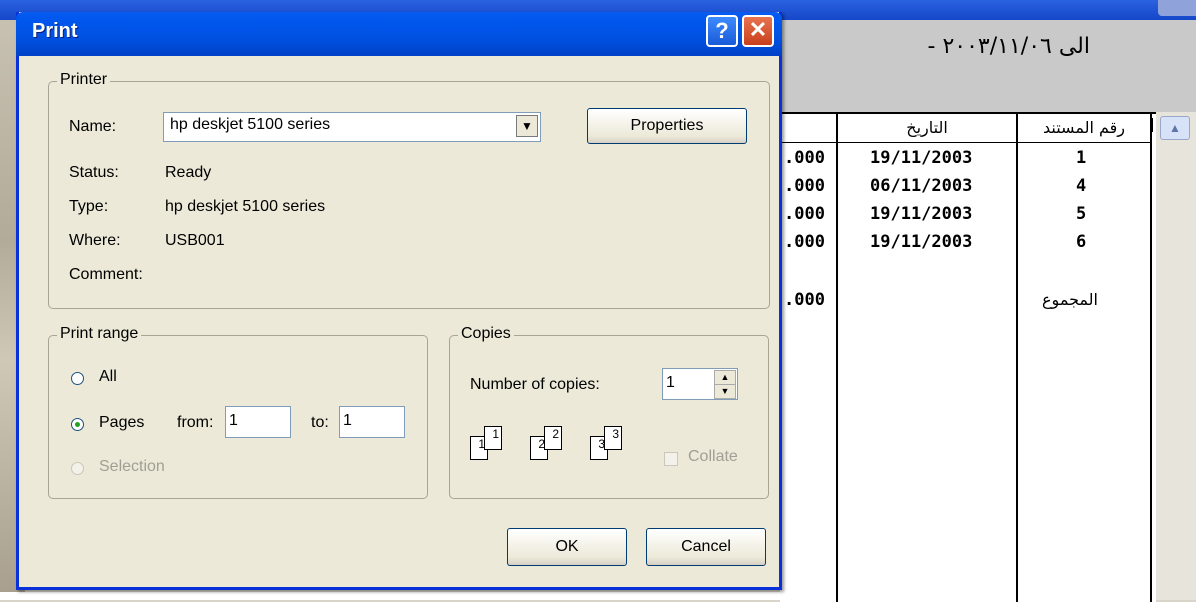 The image size is (1196, 602). I want to click on printer-group-label: Printer, so click(84, 80).